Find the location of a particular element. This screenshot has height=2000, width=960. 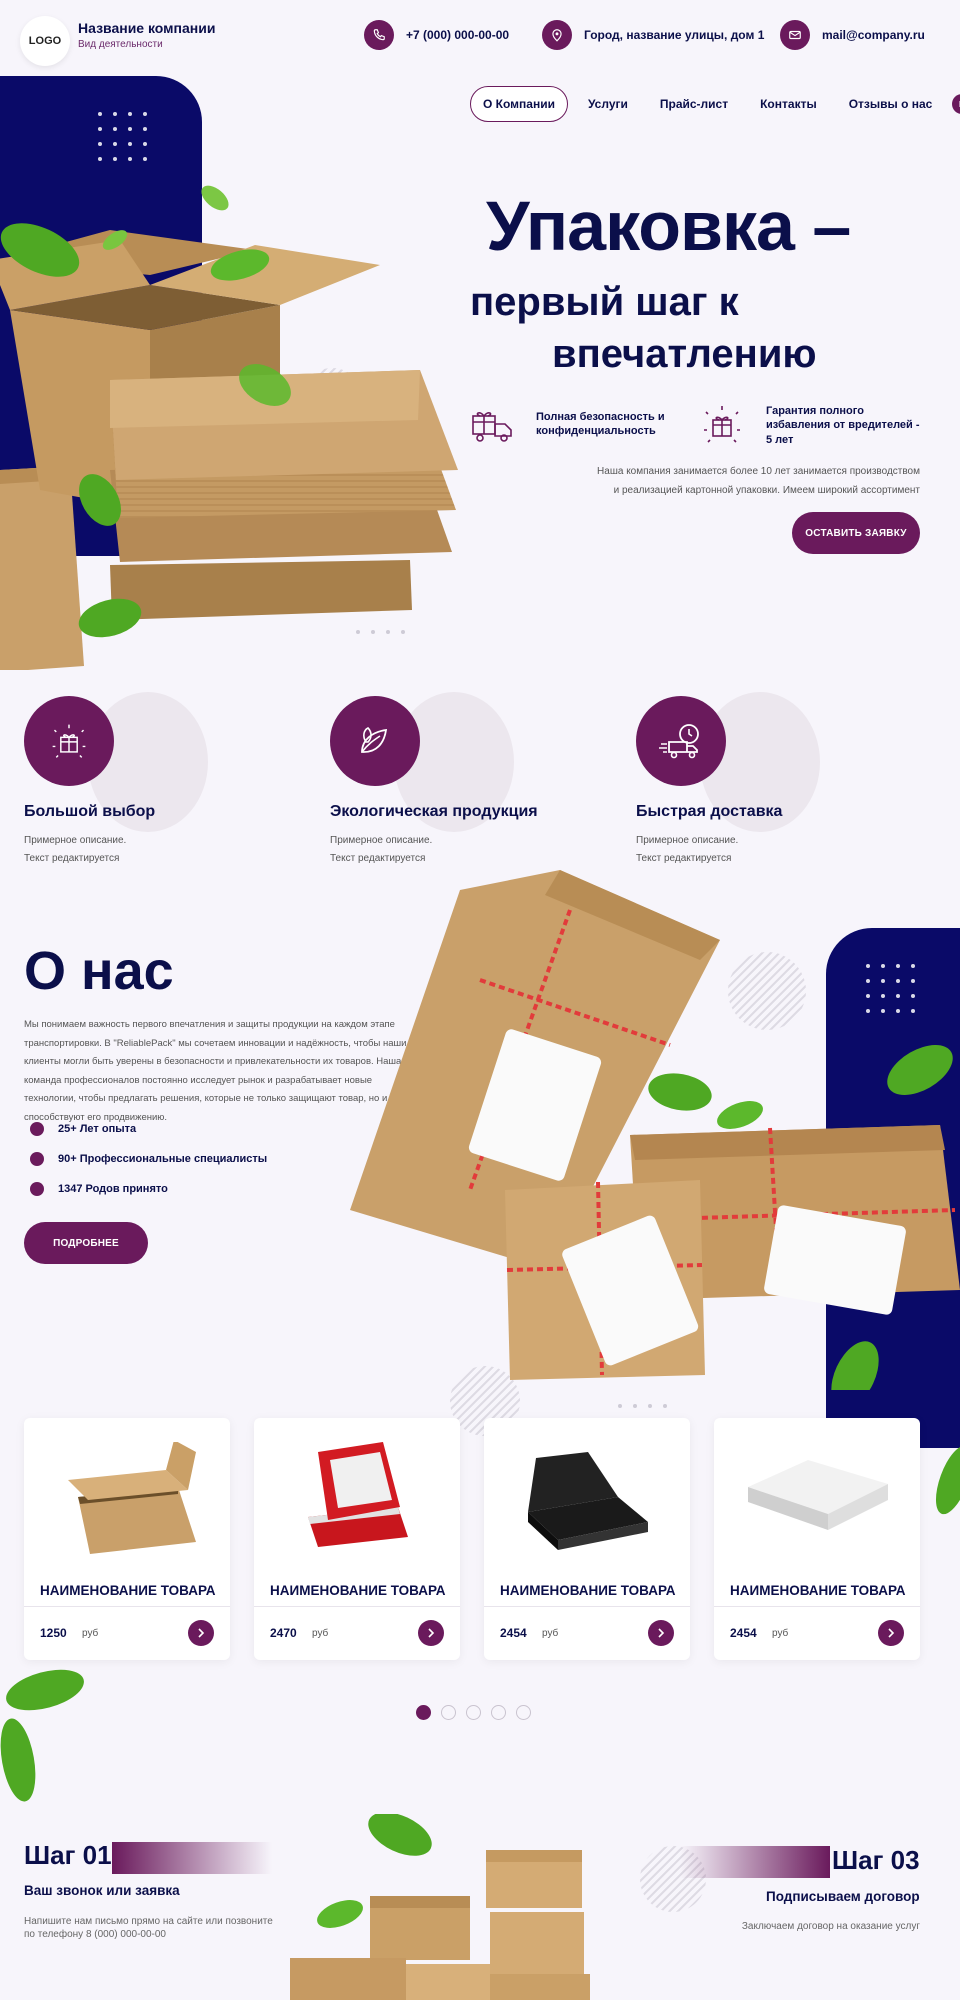

leaves-icon is located at coordinates (375, 741).